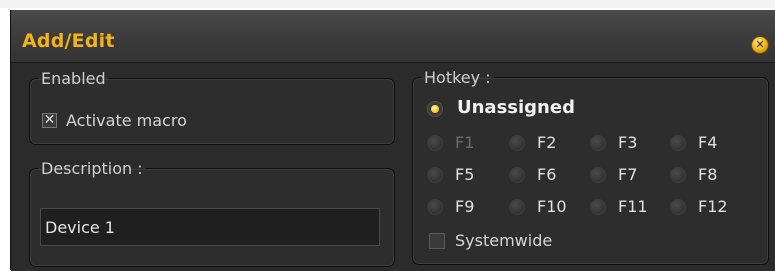 This screenshot has height=271, width=775. Describe the element at coordinates (633, 206) in the screenshot. I see `f11-label: F11` at that location.